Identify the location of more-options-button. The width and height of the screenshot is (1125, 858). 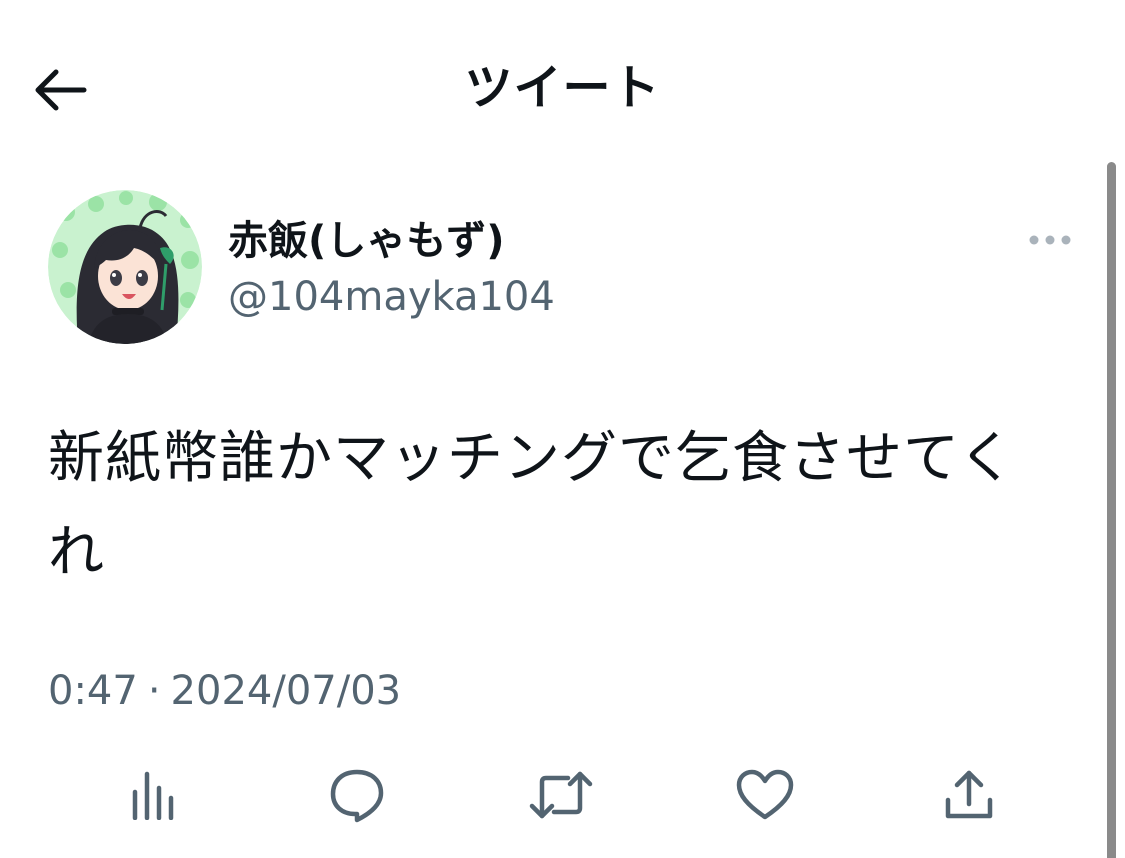
(1050, 240).